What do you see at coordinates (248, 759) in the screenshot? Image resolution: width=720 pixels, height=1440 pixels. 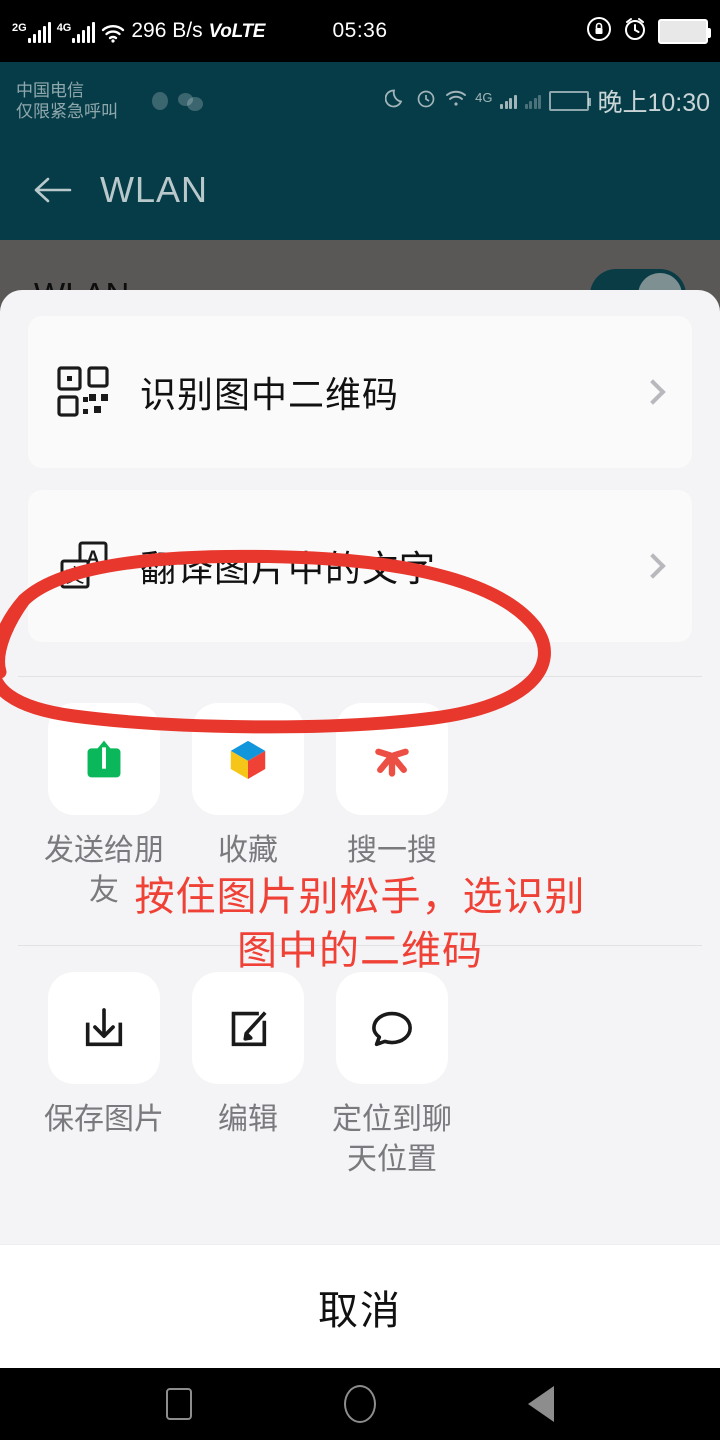 I see `favorites-cube-icon` at bounding box center [248, 759].